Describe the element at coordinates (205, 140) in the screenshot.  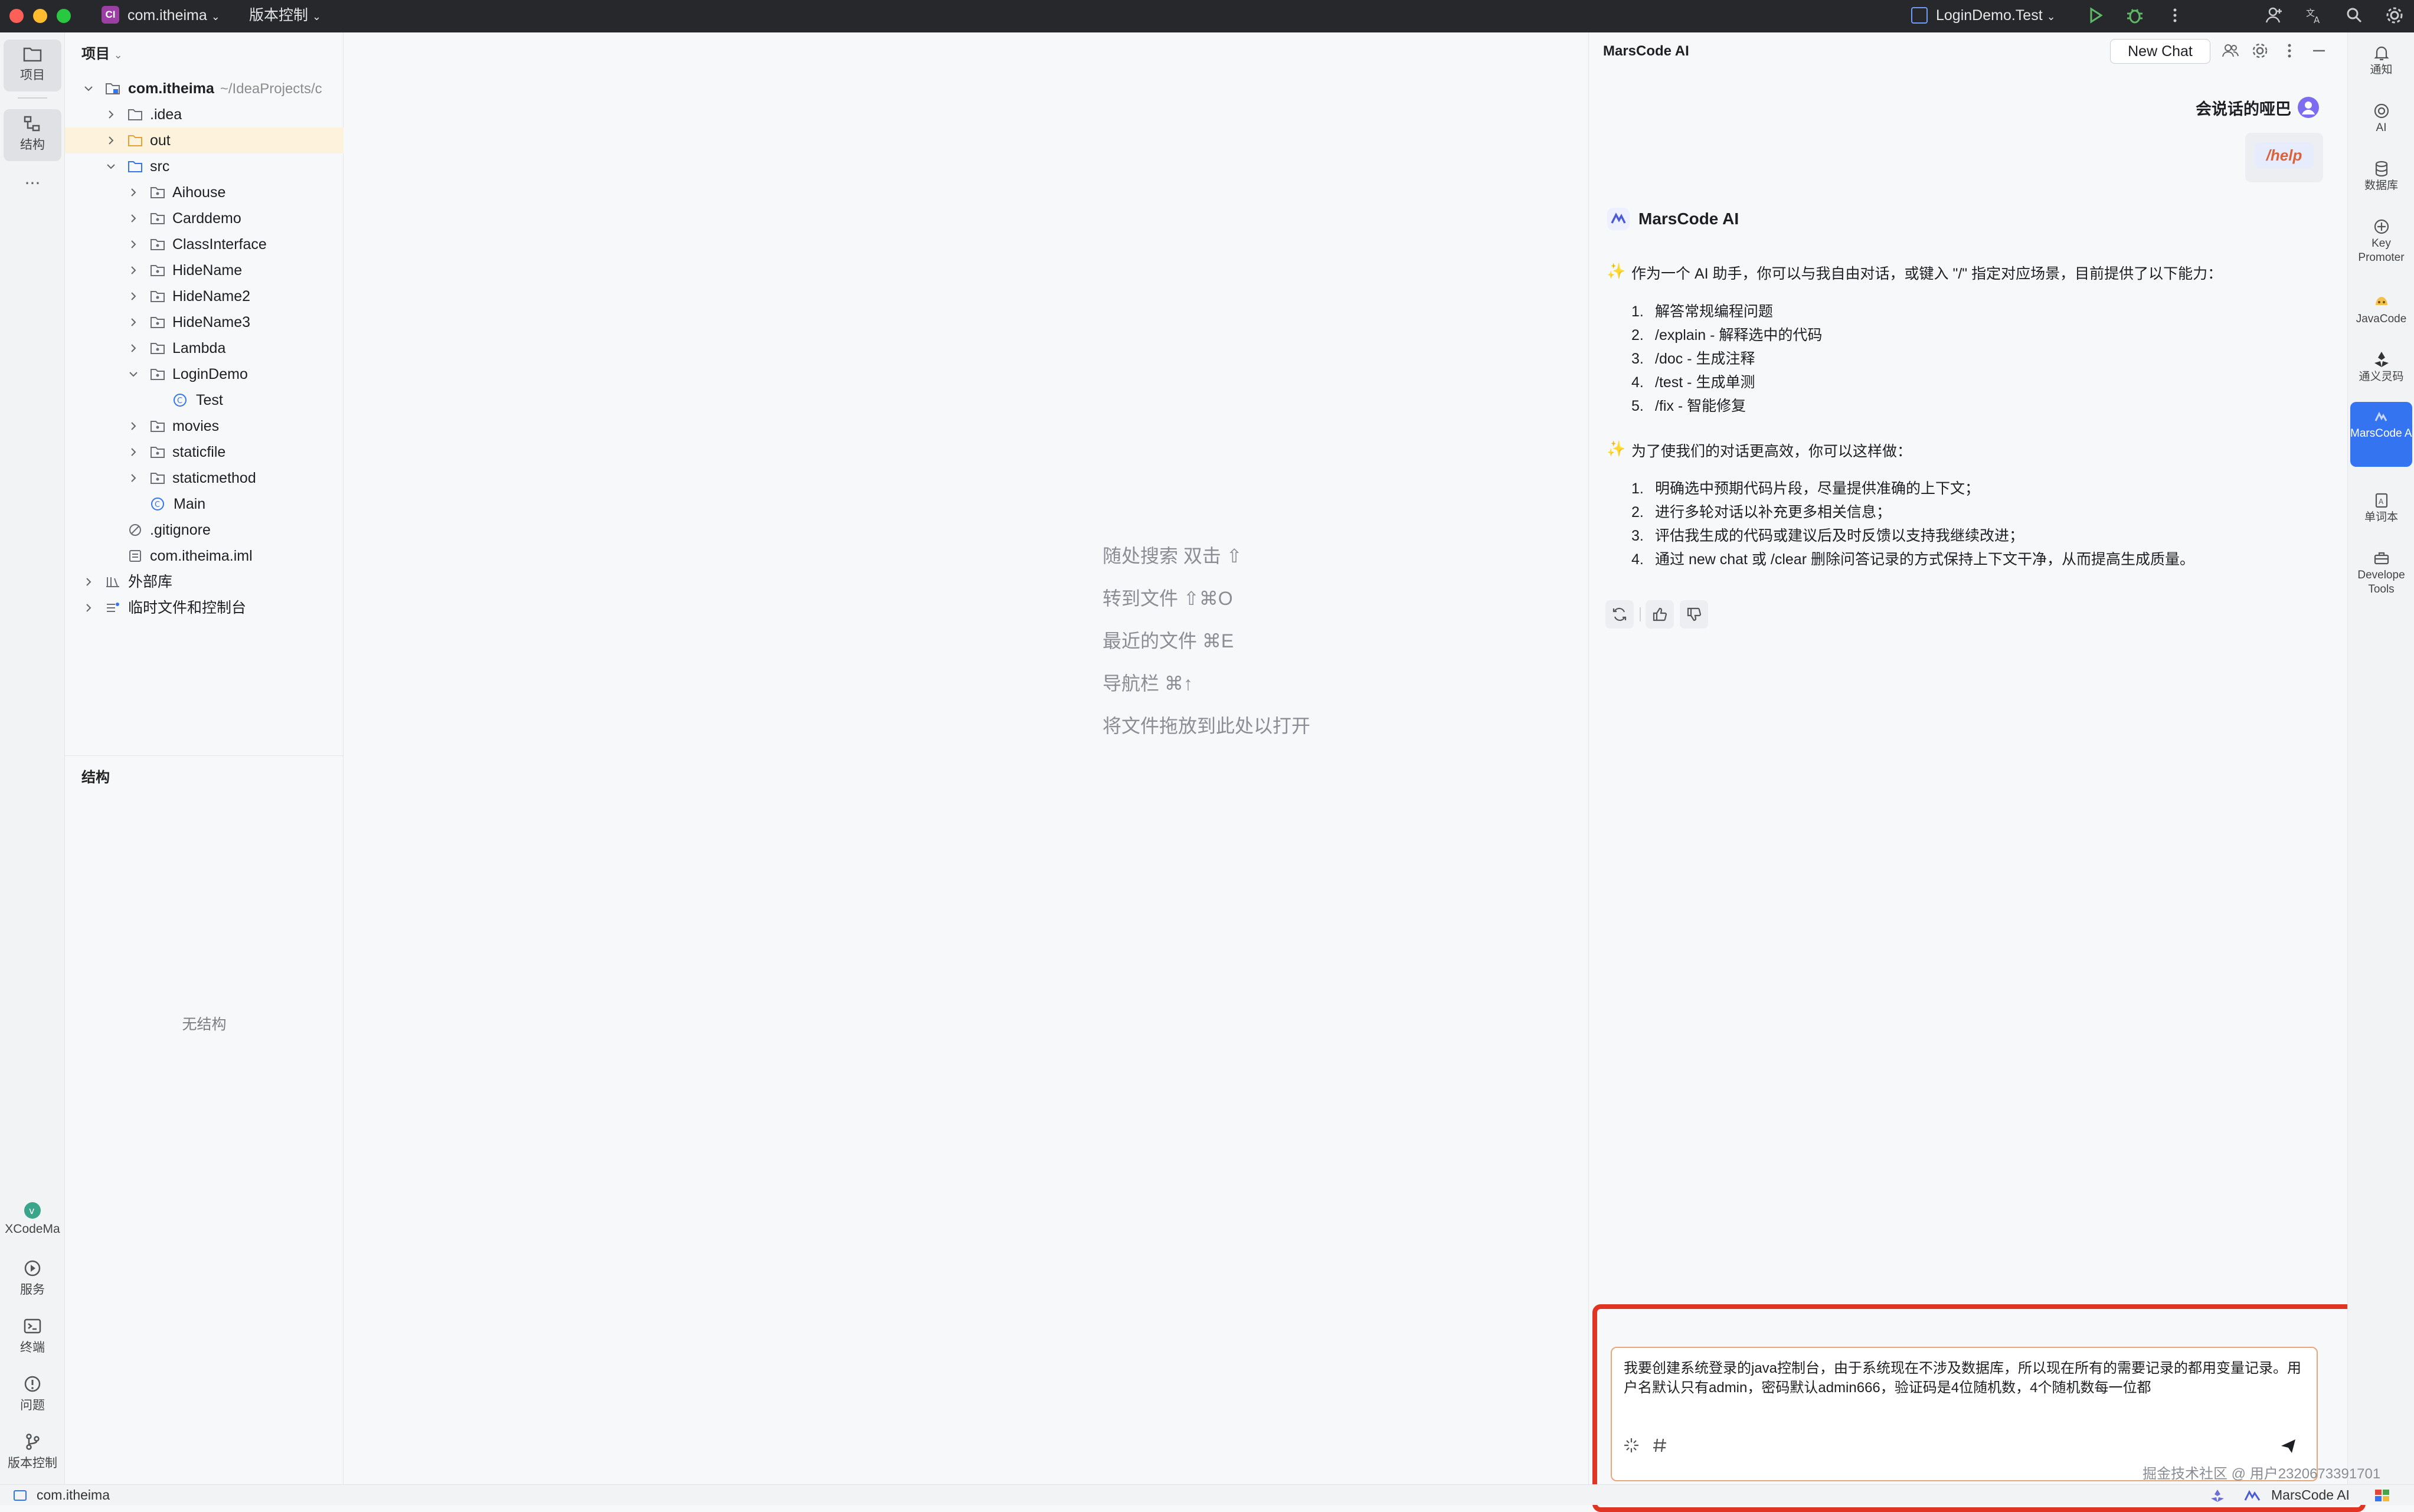
I see `tree-row-out: out` at that location.